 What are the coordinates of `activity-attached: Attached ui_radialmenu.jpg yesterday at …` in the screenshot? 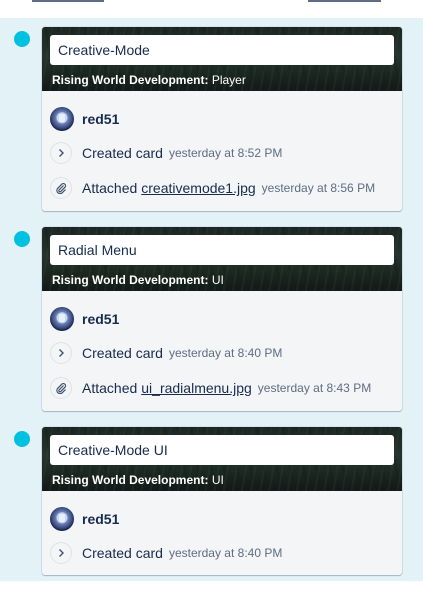 It's located at (210, 388).